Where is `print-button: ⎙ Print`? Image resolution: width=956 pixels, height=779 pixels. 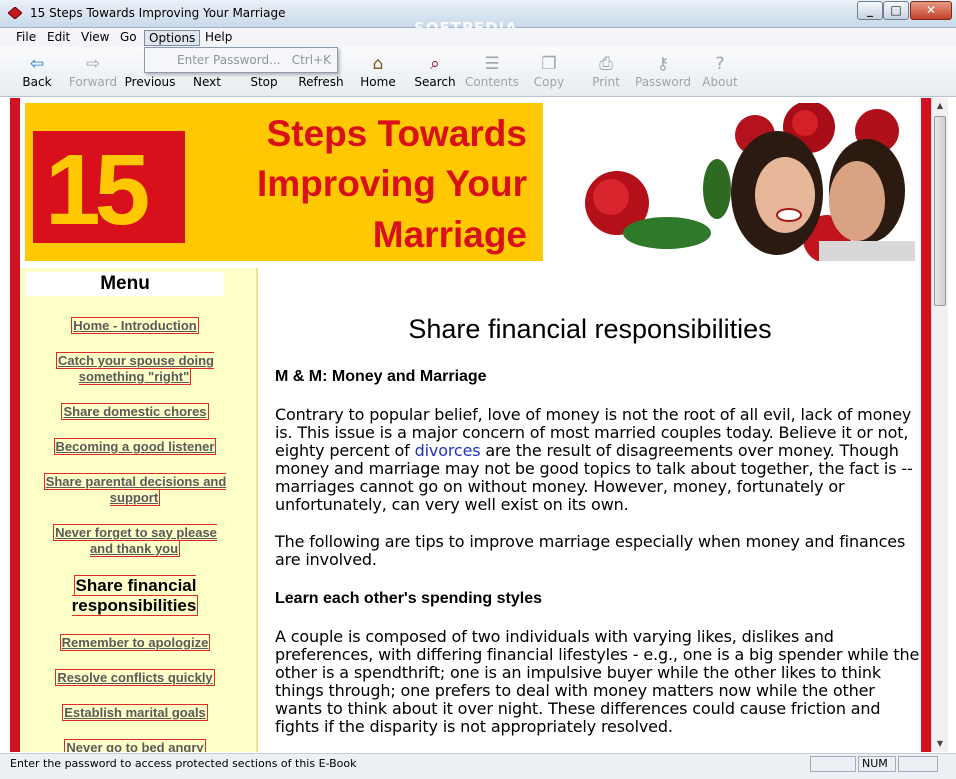 print-button: ⎙ Print is located at coordinates (606, 74).